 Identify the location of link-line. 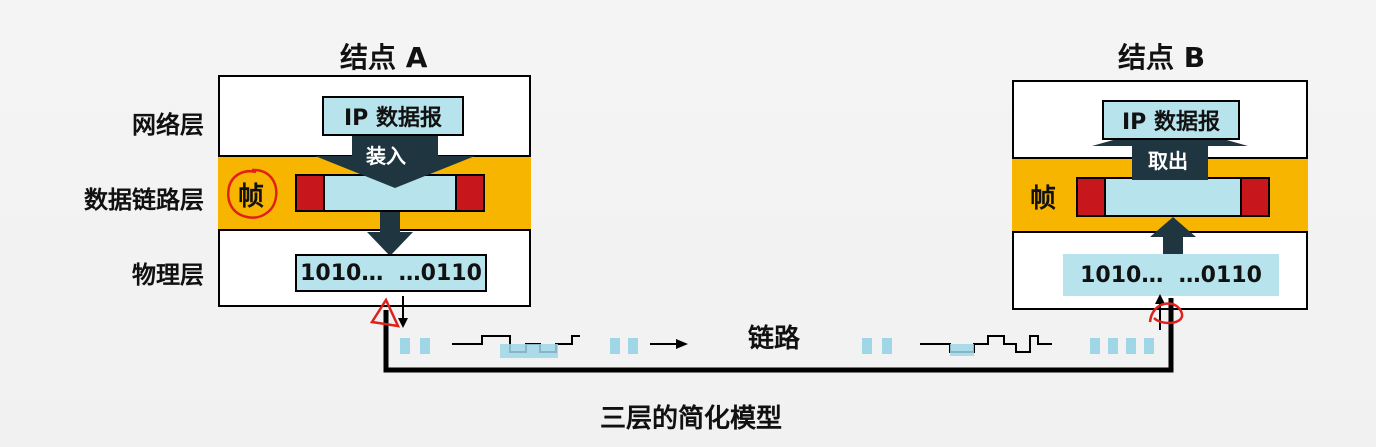
(776, 333).